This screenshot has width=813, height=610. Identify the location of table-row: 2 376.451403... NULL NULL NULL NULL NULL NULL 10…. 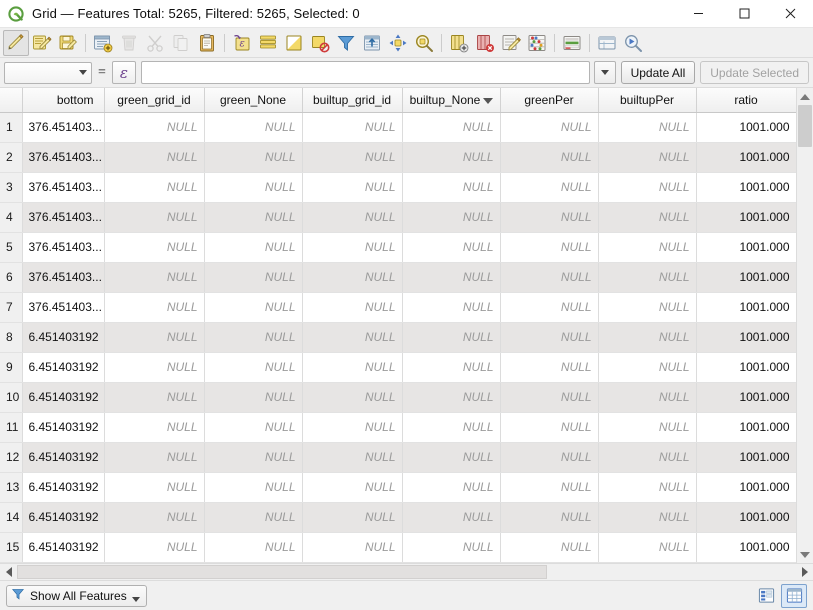
(398, 157).